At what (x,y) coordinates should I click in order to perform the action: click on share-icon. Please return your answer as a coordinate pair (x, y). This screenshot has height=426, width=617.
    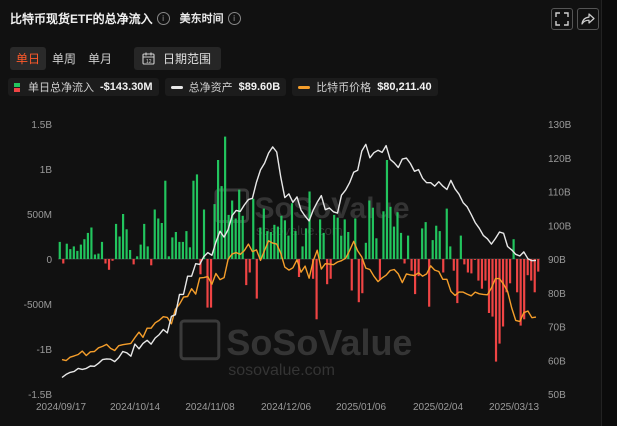
    Looking at the image, I should click on (588, 19).